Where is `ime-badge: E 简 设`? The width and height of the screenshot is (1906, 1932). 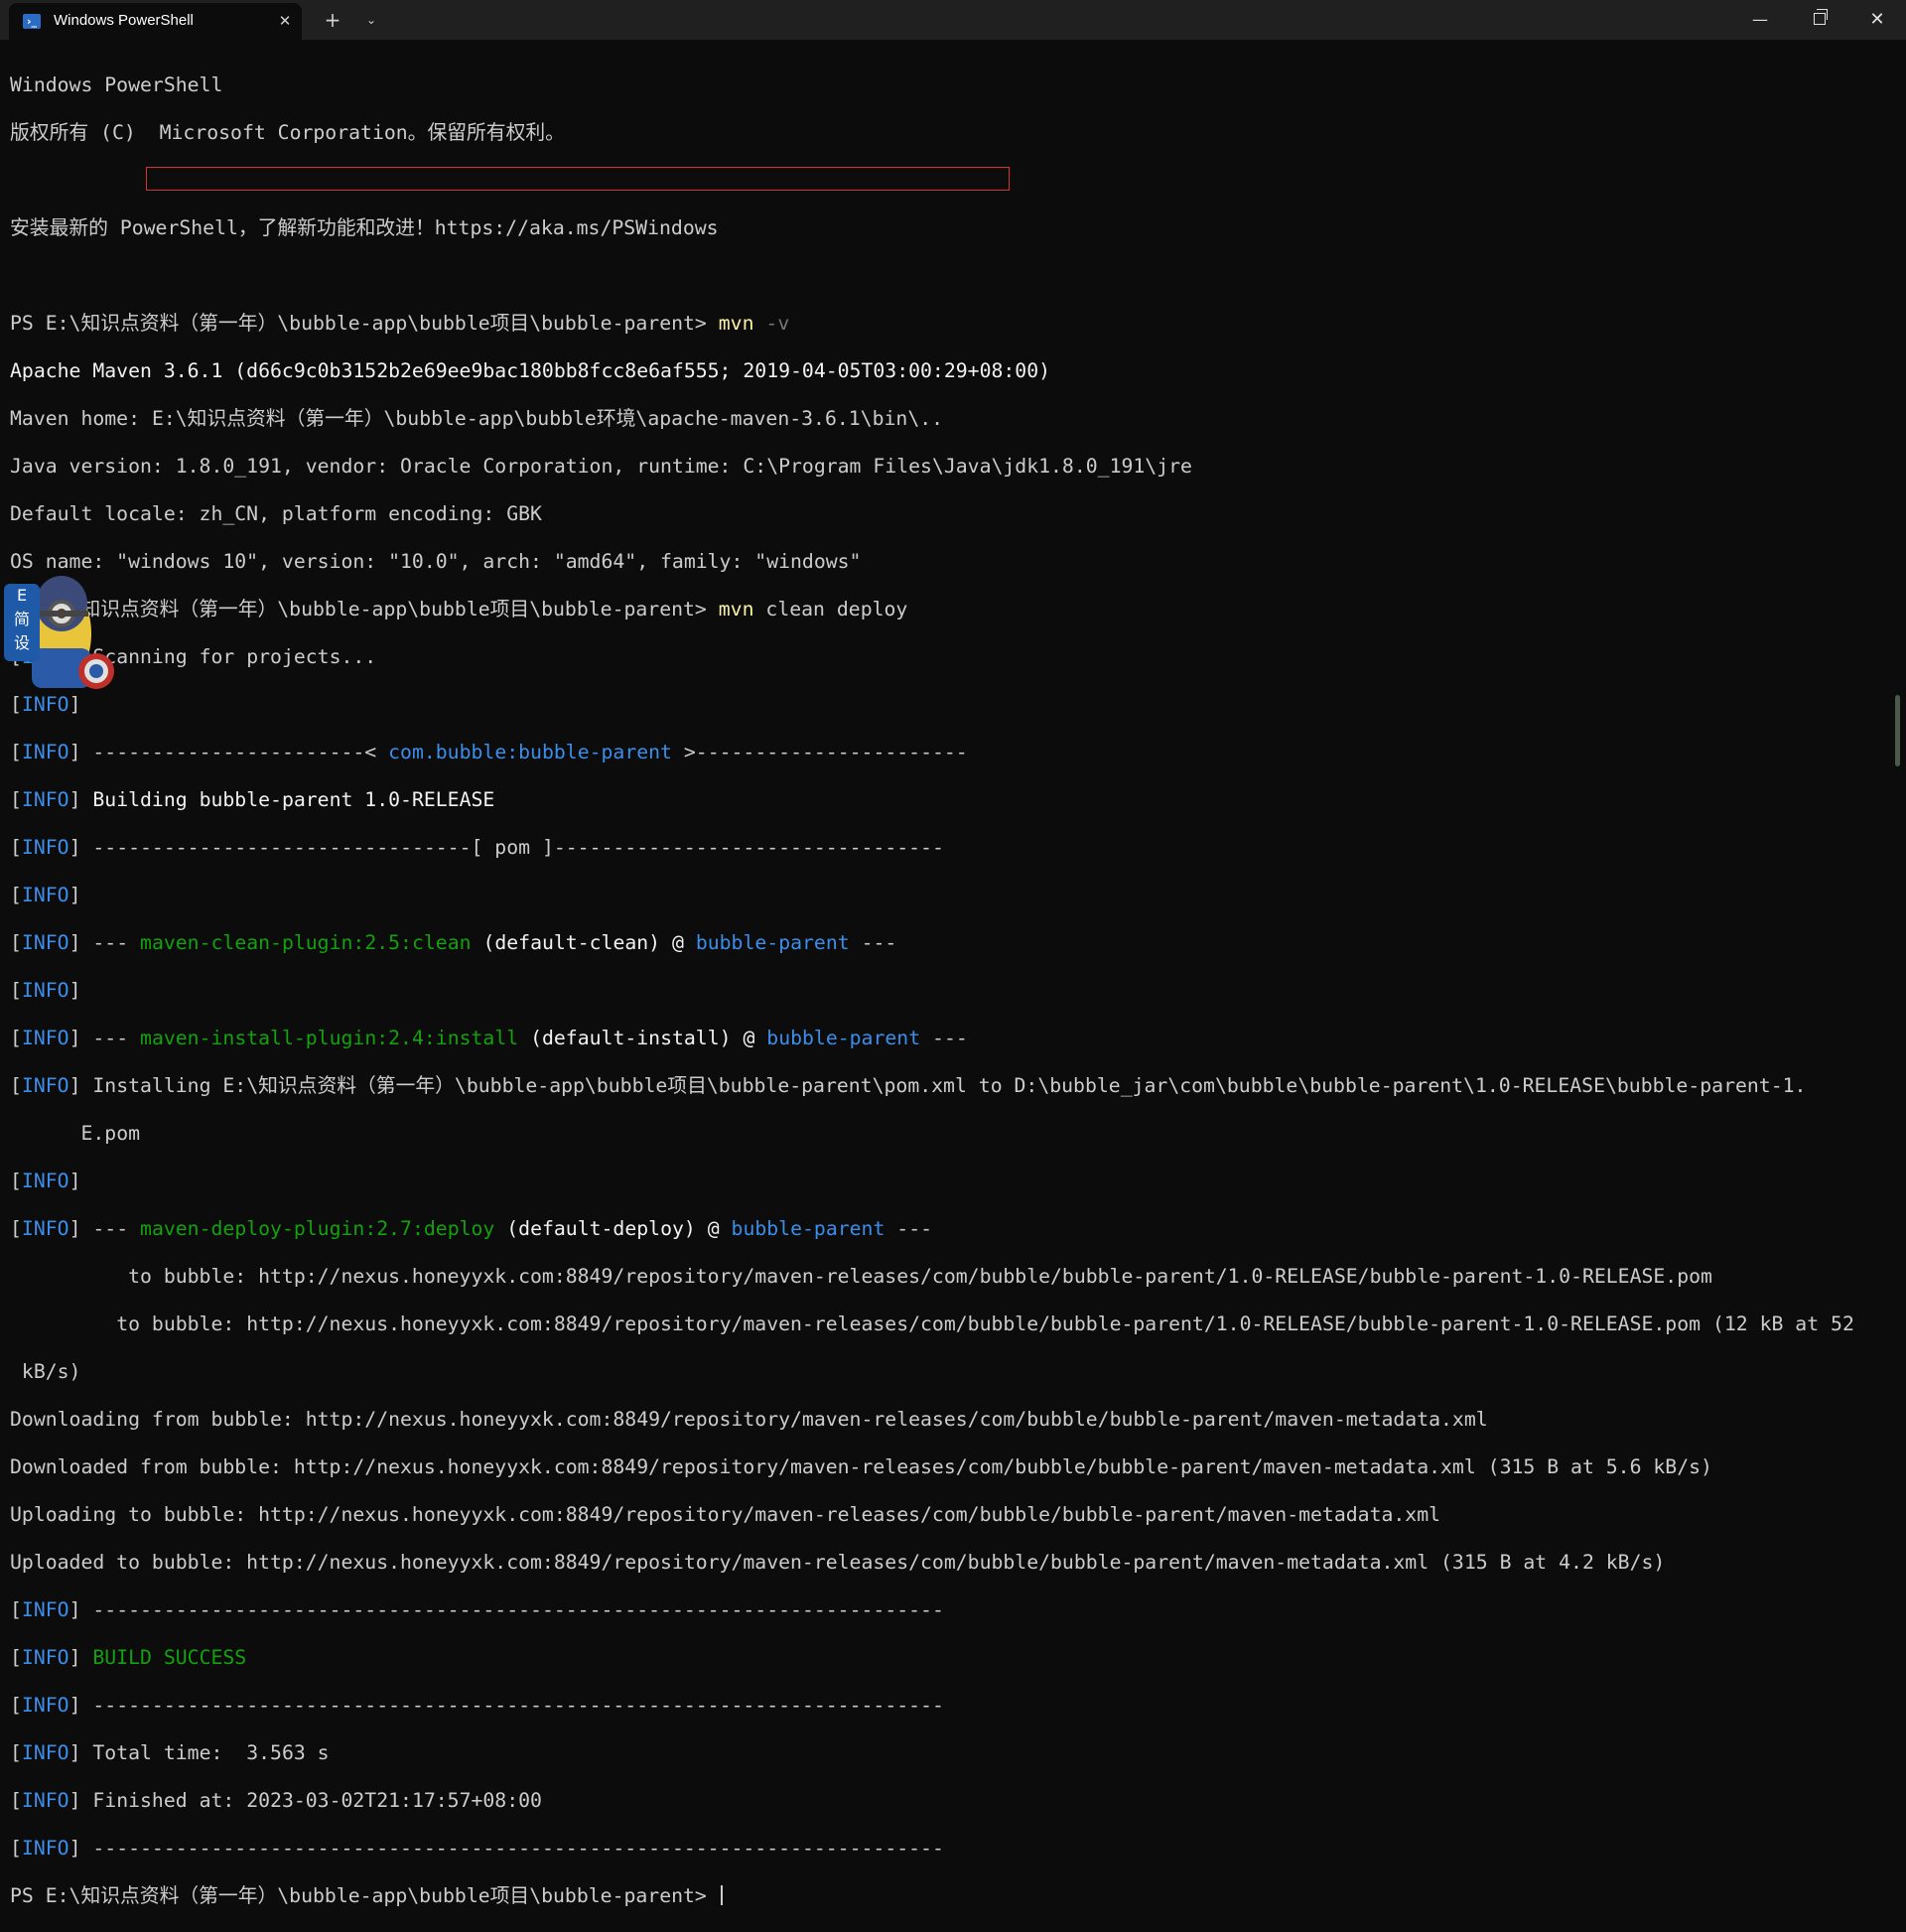 ime-badge: E 简 设 is located at coordinates (22, 622).